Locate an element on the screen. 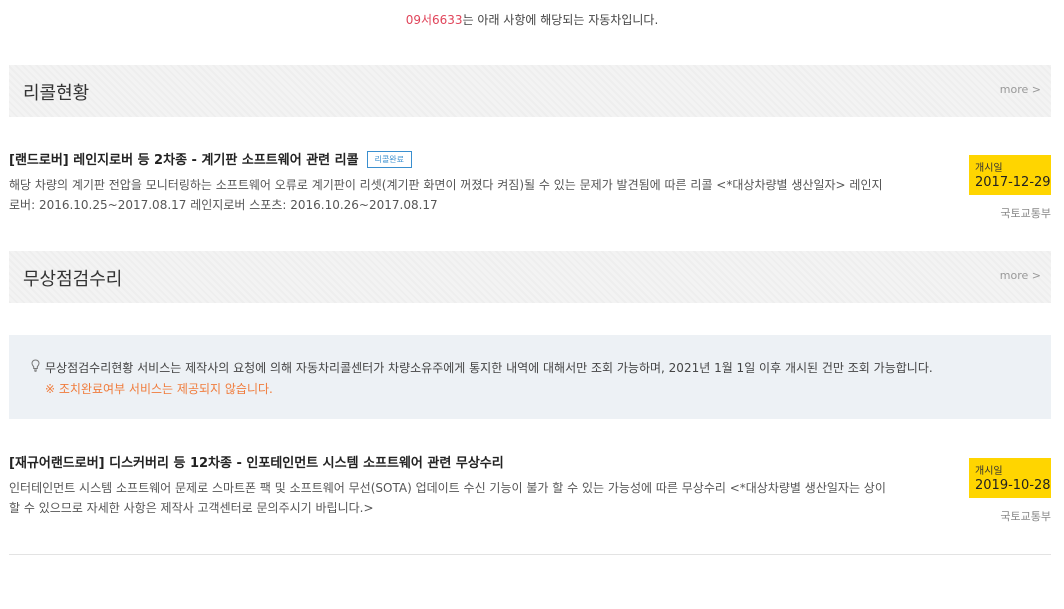  recall-date-label: 개시일 is located at coordinates (989, 168).